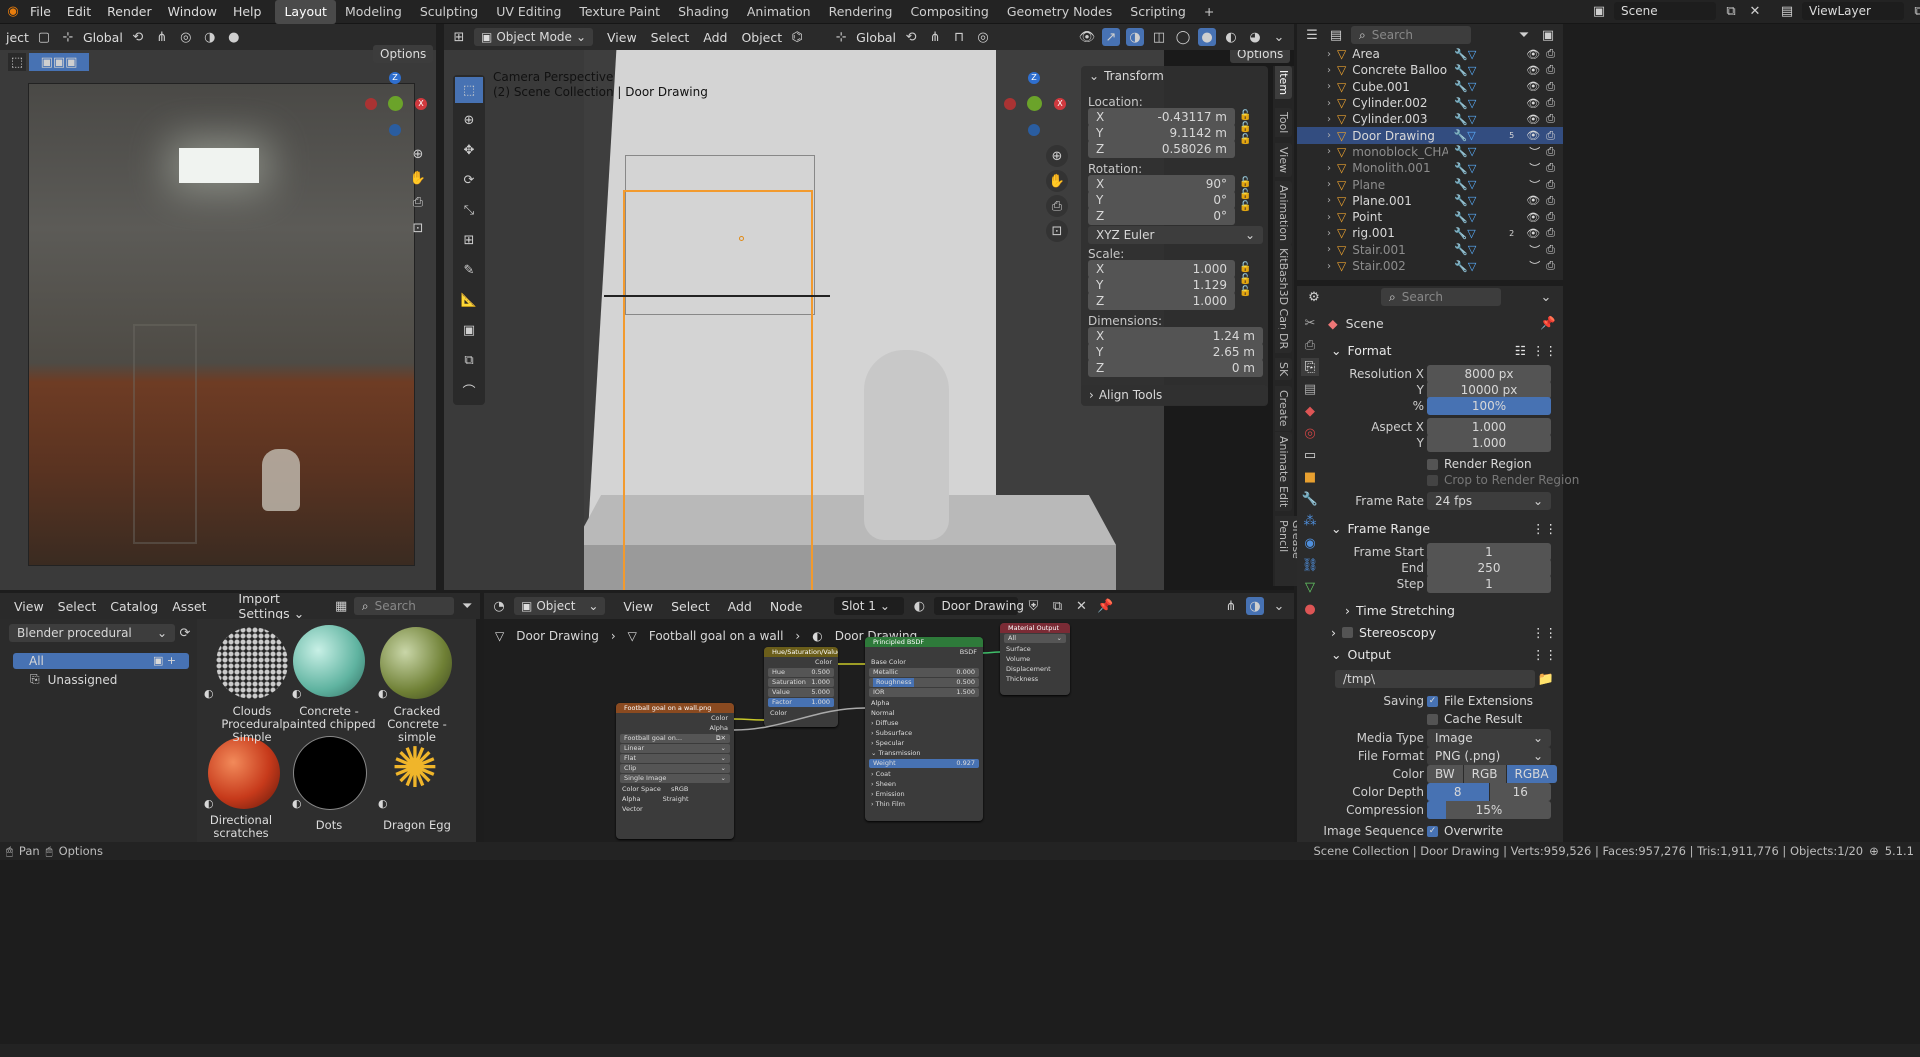  What do you see at coordinates (162, 37) in the screenshot?
I see `snap-icon: ⋔` at bounding box center [162, 37].